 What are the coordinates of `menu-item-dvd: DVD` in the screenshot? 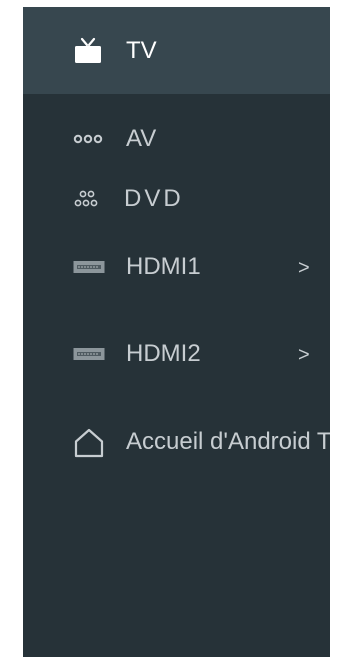 It's located at (176, 199).